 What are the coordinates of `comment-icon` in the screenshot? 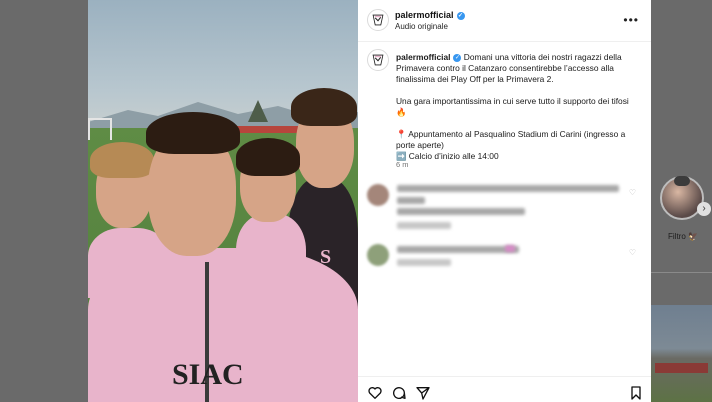 It's located at (399, 393).